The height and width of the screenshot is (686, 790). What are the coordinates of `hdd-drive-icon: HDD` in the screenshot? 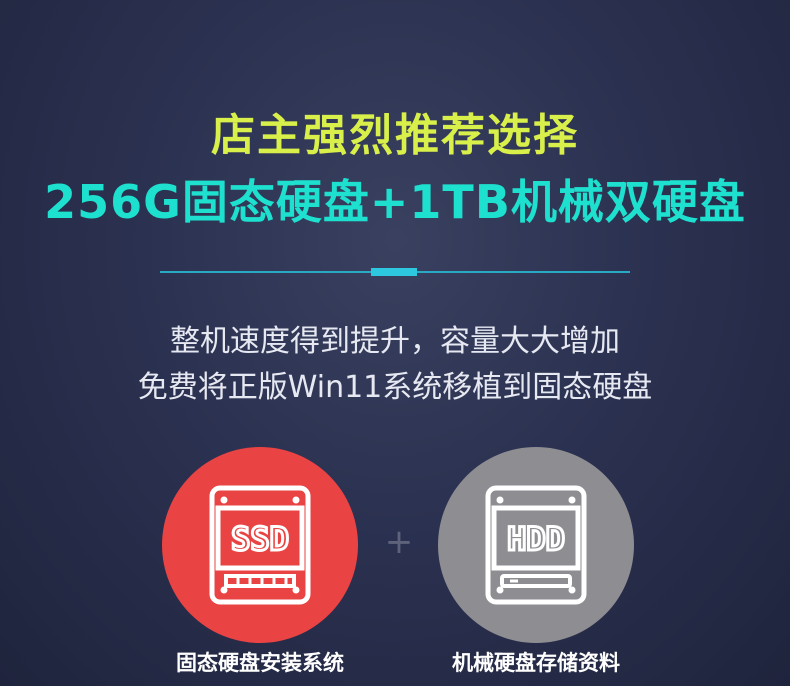 It's located at (536, 545).